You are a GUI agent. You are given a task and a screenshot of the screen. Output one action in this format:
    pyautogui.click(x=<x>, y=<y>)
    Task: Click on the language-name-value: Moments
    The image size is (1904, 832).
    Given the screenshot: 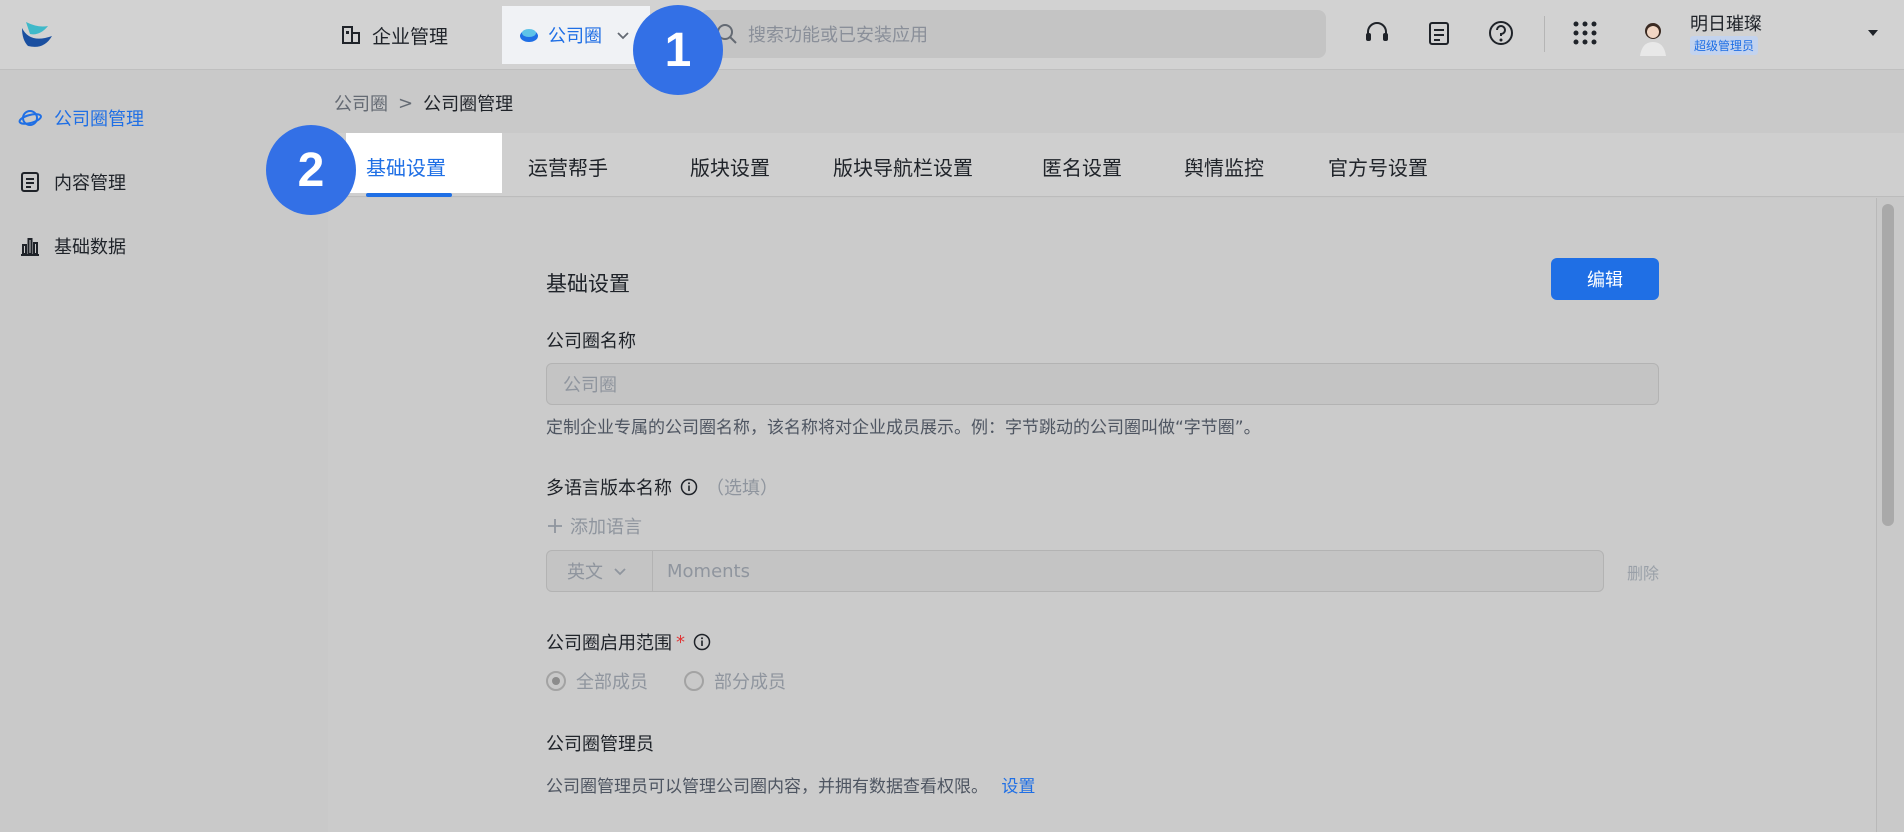 What is the action you would take?
    pyautogui.click(x=708, y=571)
    